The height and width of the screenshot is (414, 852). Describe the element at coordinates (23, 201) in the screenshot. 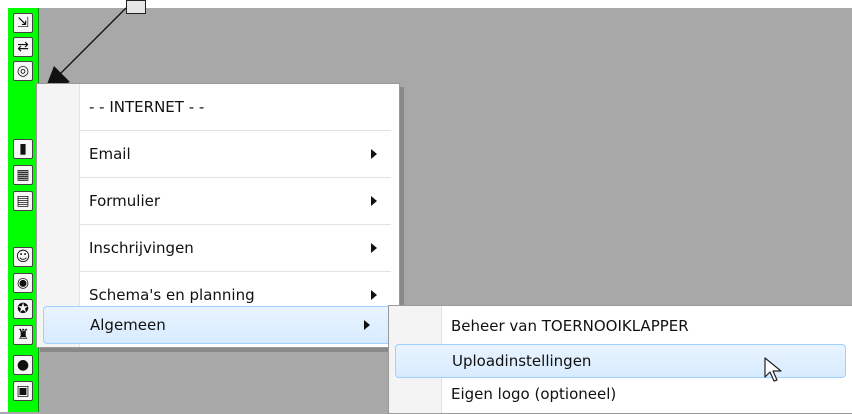

I see `schedule-icon: ▤` at that location.